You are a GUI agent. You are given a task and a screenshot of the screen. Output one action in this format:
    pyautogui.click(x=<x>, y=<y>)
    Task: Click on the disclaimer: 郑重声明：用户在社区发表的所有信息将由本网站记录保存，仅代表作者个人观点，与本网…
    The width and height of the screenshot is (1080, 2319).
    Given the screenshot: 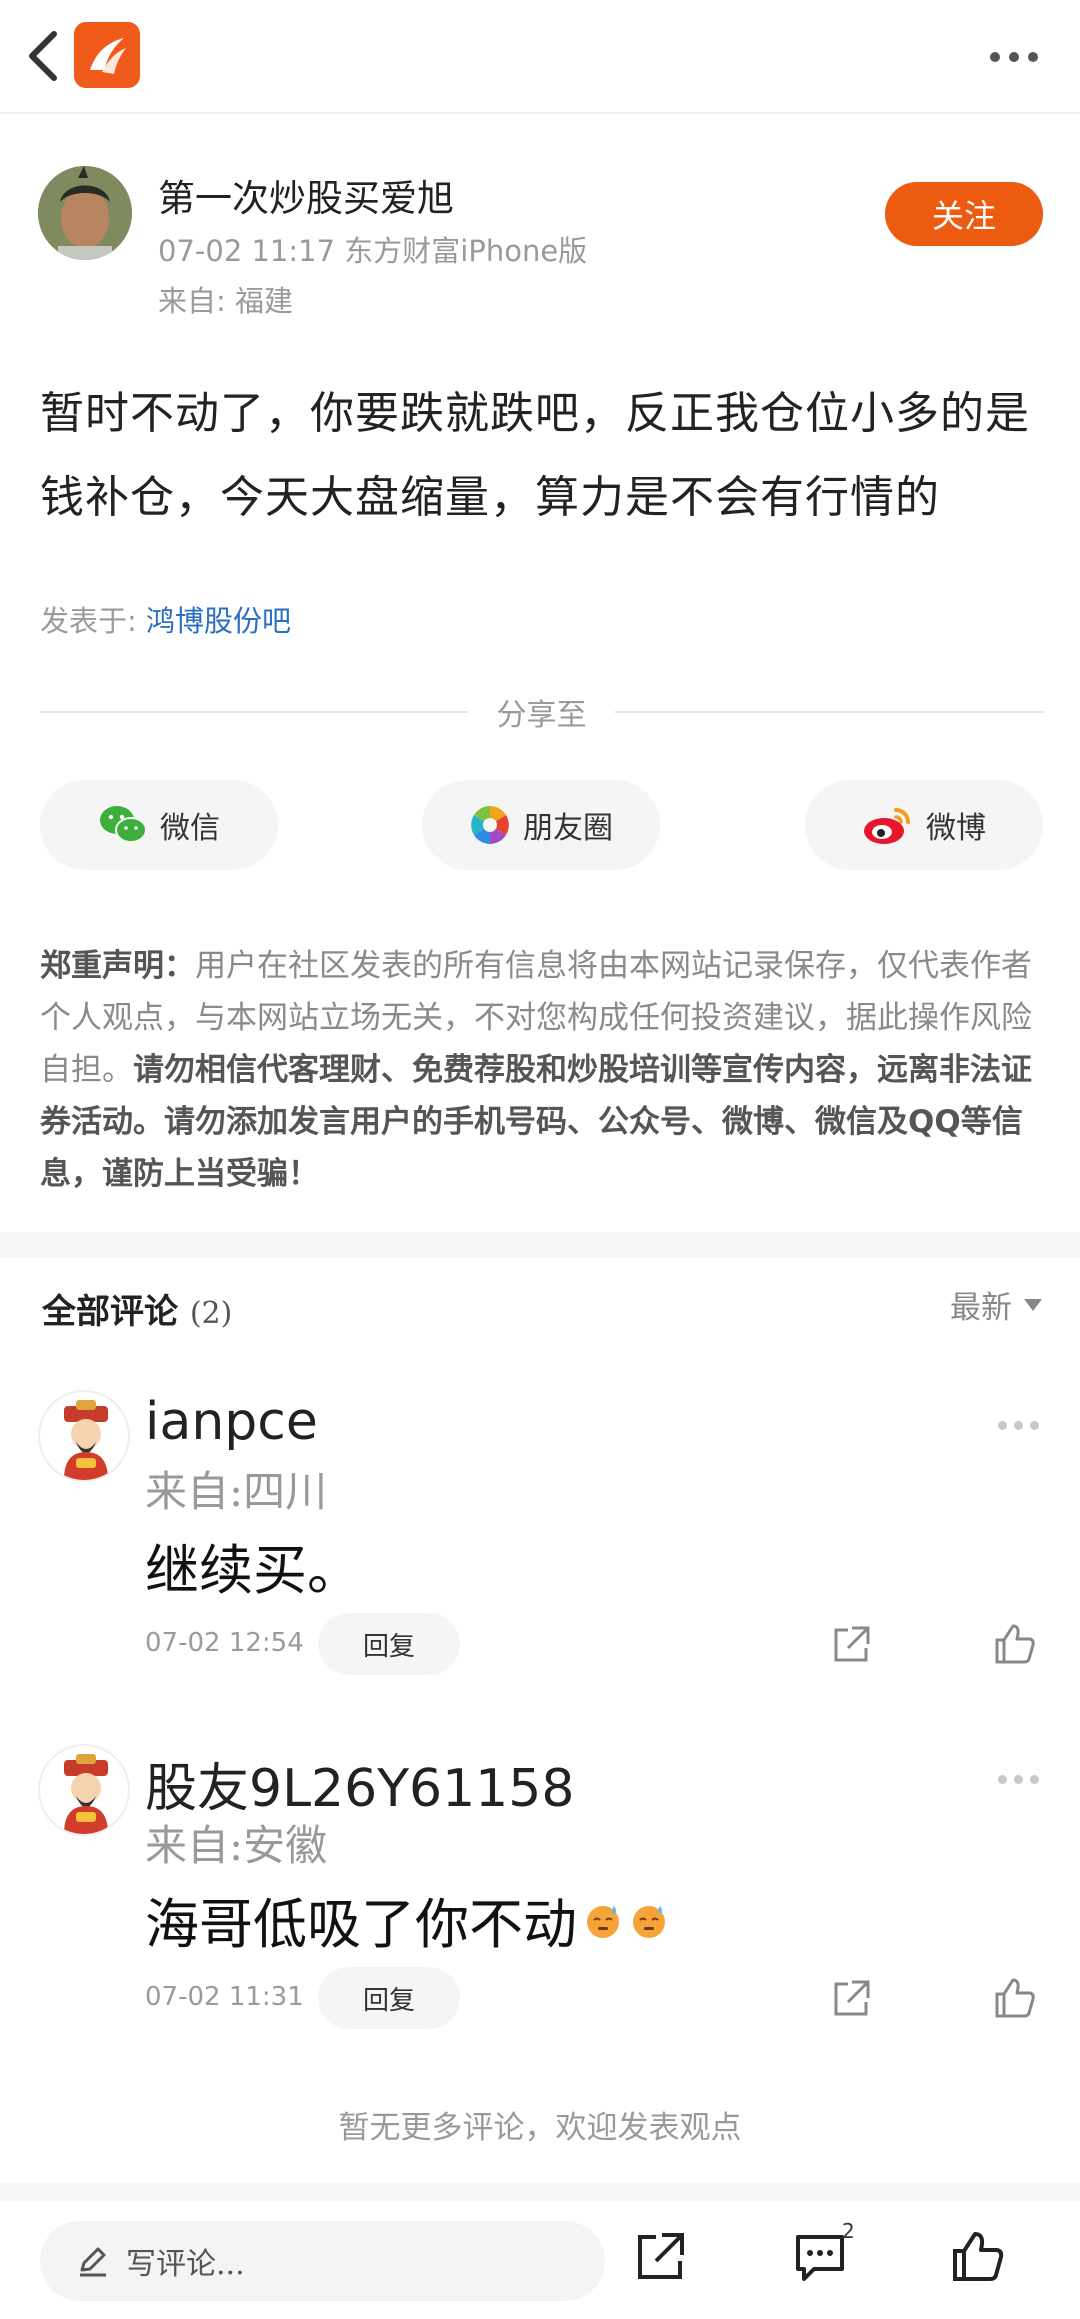 What is the action you would take?
    pyautogui.click(x=542, y=1070)
    